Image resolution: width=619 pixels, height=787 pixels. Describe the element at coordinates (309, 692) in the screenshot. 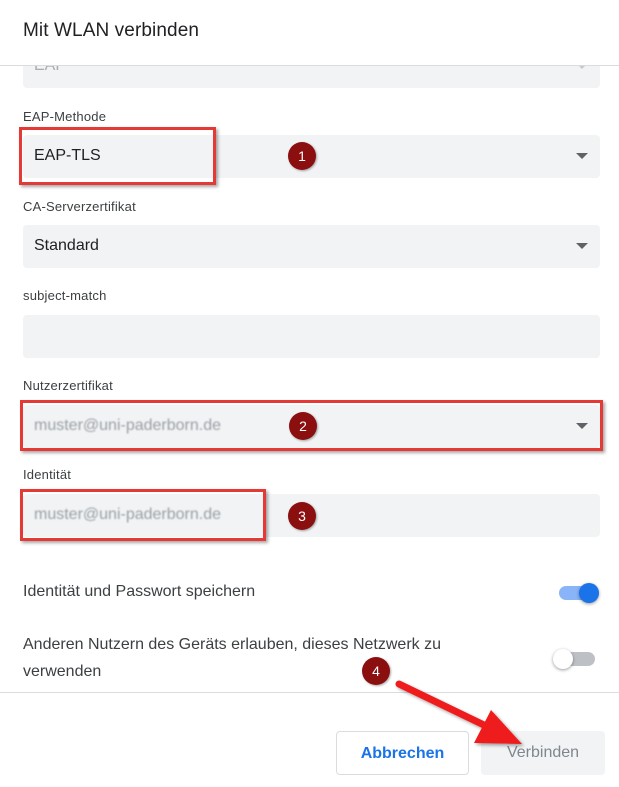

I see `footer-divider` at that location.